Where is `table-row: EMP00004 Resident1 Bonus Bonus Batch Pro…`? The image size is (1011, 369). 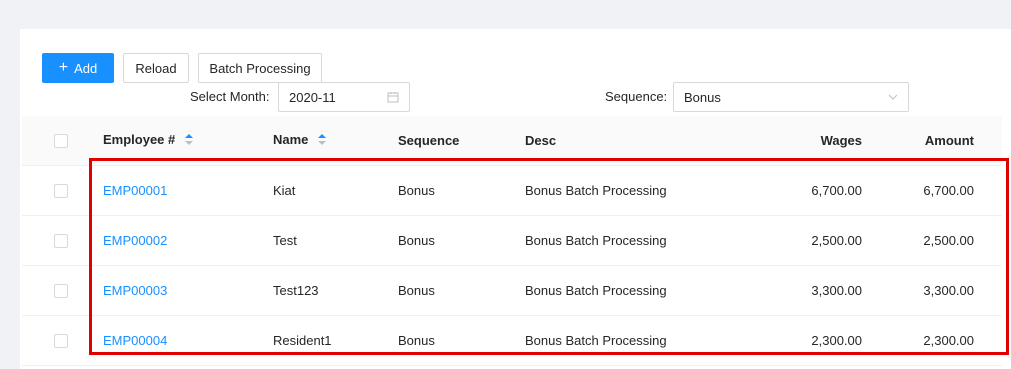
table-row: EMP00004 Resident1 Bonus Bonus Batch Pro… is located at coordinates (512, 340).